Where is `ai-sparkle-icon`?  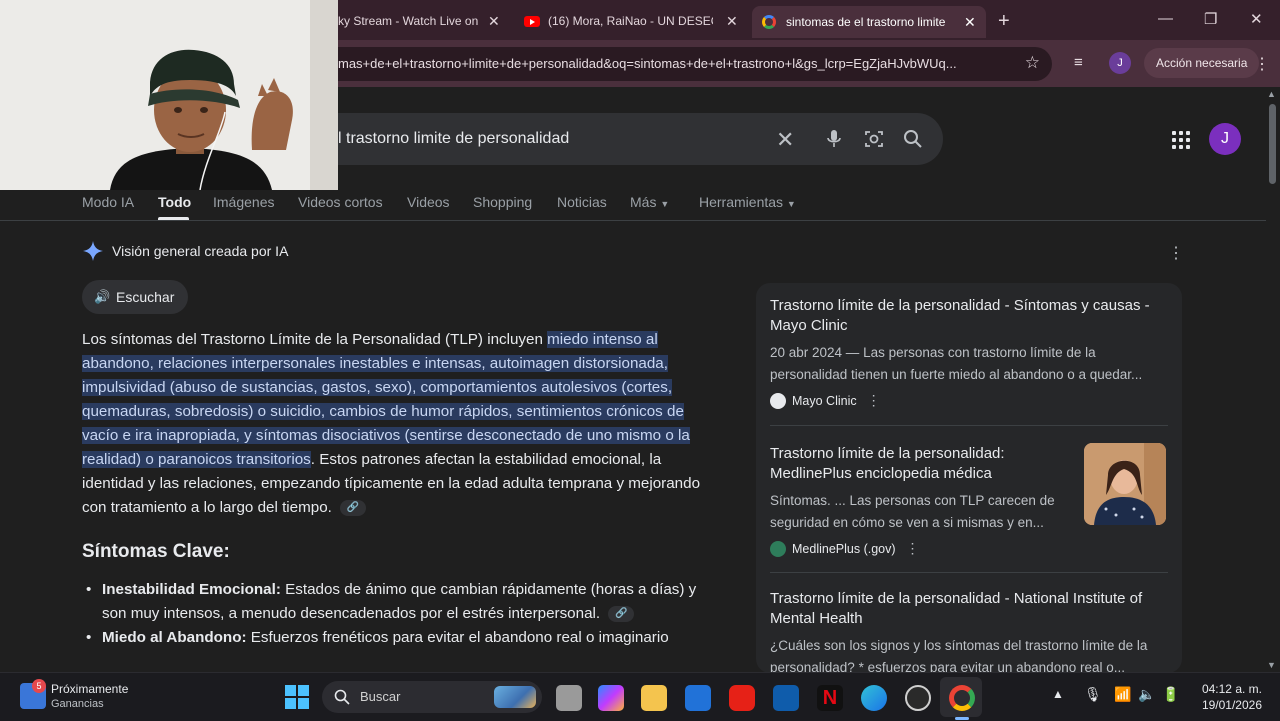
ai-sparkle-icon is located at coordinates (93, 251).